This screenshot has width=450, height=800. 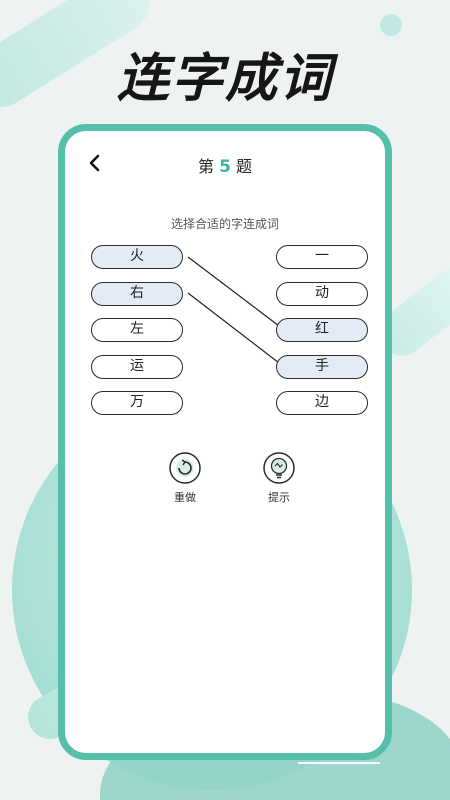 What do you see at coordinates (322, 257) in the screenshot?
I see `right-char-chip: 一` at bounding box center [322, 257].